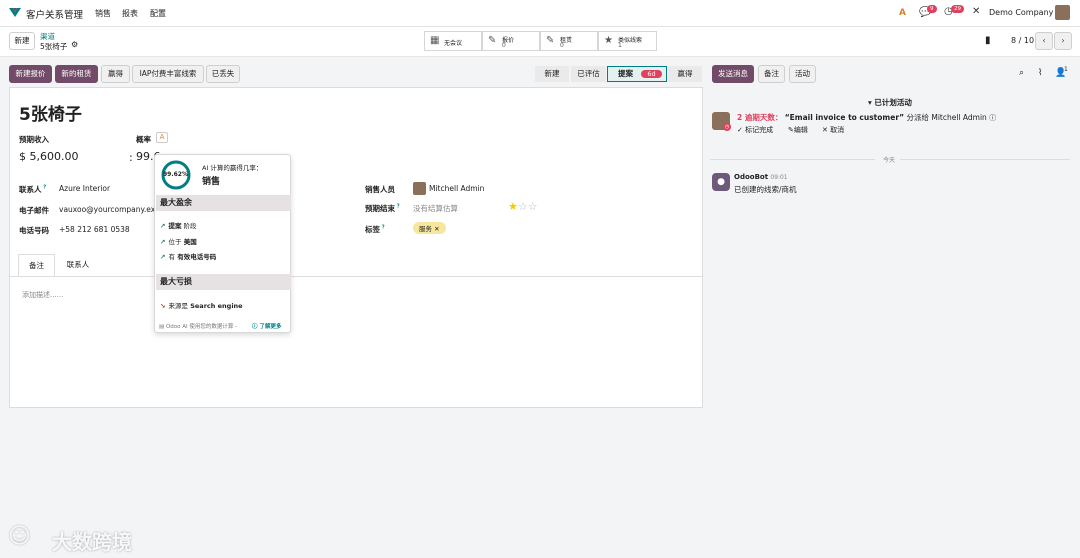 The width and height of the screenshot is (1080, 558). I want to click on tab-contacts: 联系人, so click(78, 265).